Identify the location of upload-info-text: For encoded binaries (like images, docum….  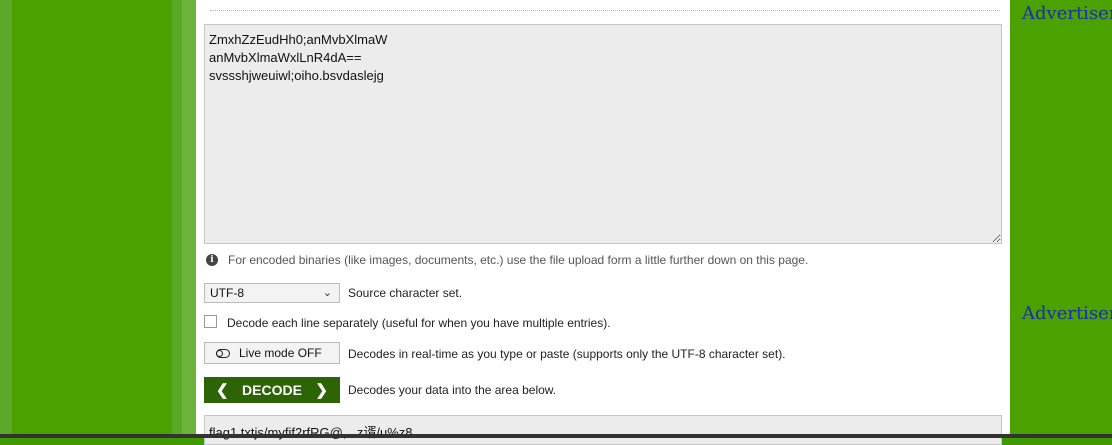
(518, 260).